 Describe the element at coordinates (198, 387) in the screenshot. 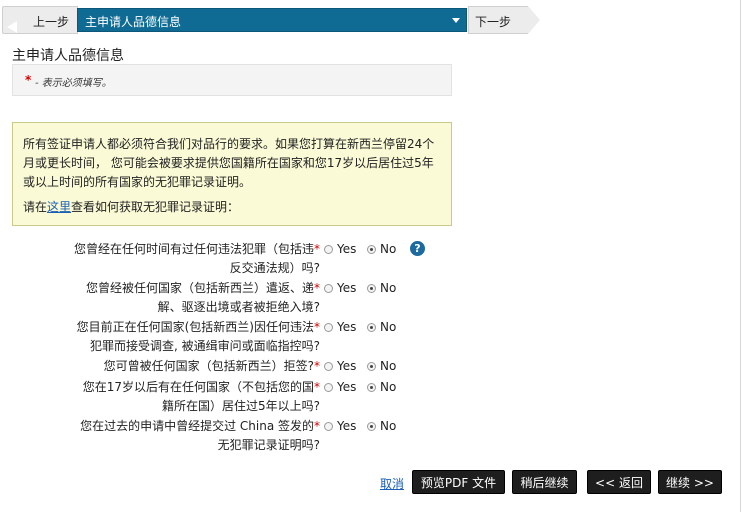

I see `question-text-line1: 您在17岁以后有在任何国家（不包括您的国` at that location.